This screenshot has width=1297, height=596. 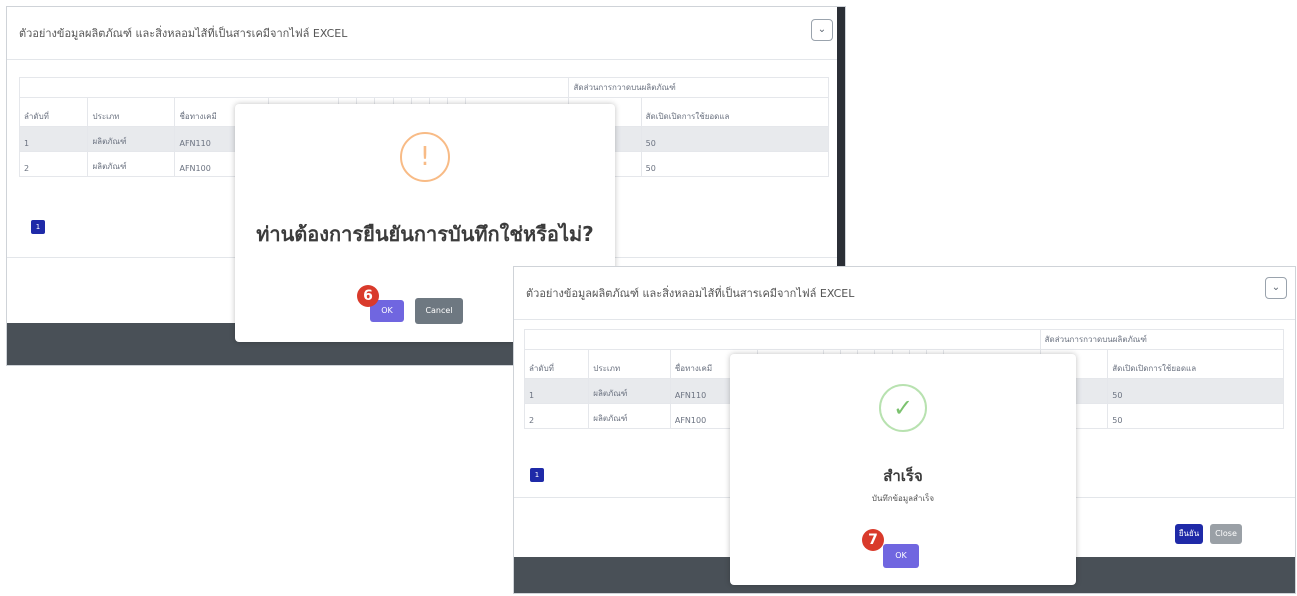 What do you see at coordinates (425, 157) in the screenshot?
I see `warning-icon: !` at bounding box center [425, 157].